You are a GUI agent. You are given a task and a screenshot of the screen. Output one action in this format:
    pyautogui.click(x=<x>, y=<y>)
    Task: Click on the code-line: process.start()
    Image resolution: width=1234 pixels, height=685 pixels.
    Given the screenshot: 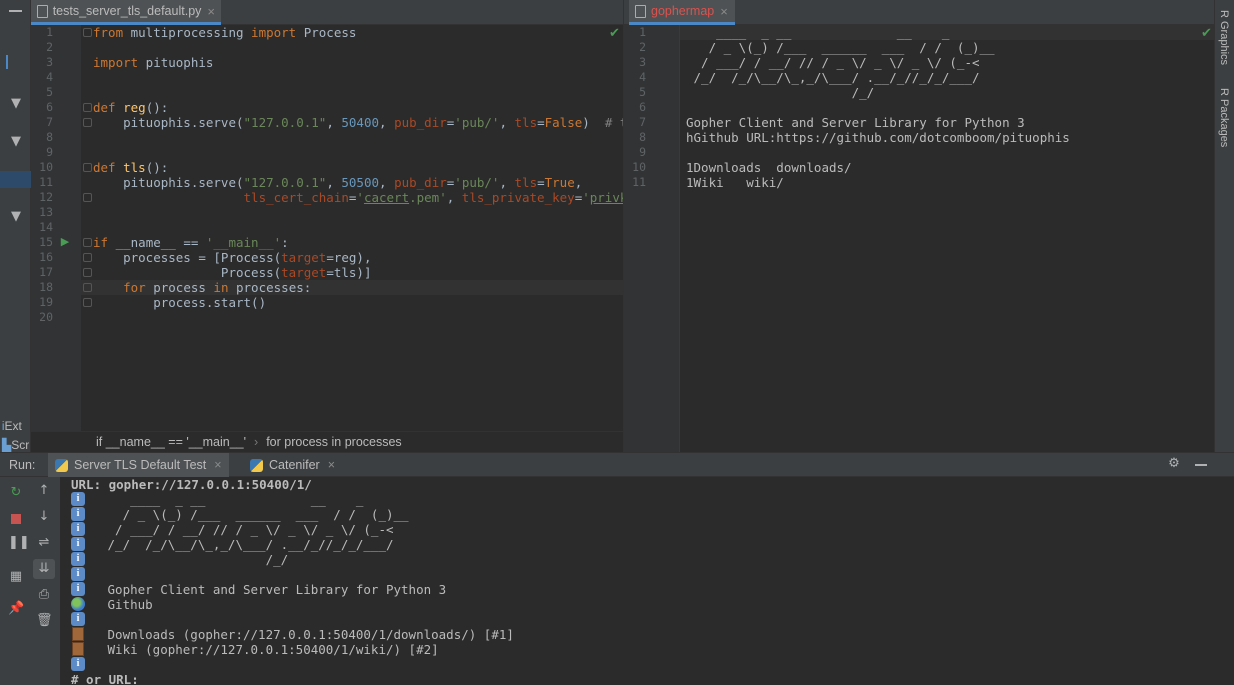 What is the action you would take?
    pyautogui.click(x=180, y=302)
    